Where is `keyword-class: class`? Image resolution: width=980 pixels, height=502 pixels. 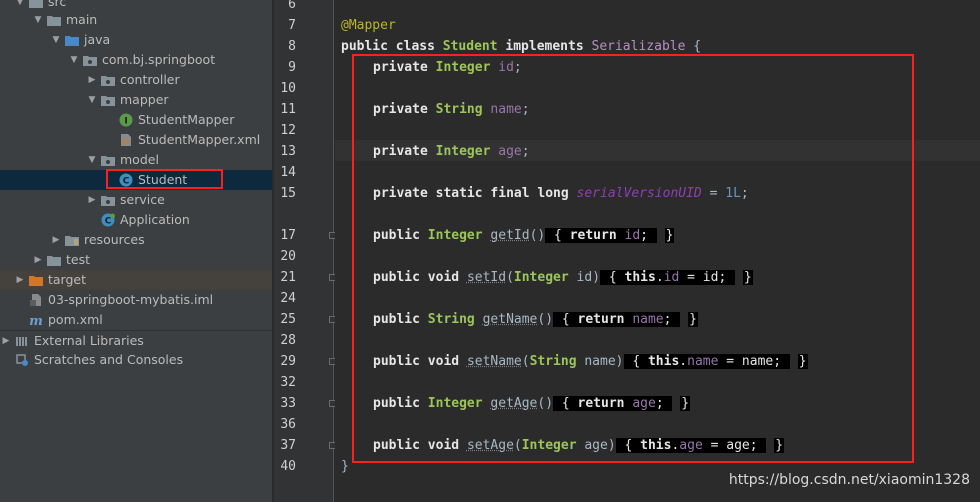 keyword-class: class is located at coordinates (415, 46).